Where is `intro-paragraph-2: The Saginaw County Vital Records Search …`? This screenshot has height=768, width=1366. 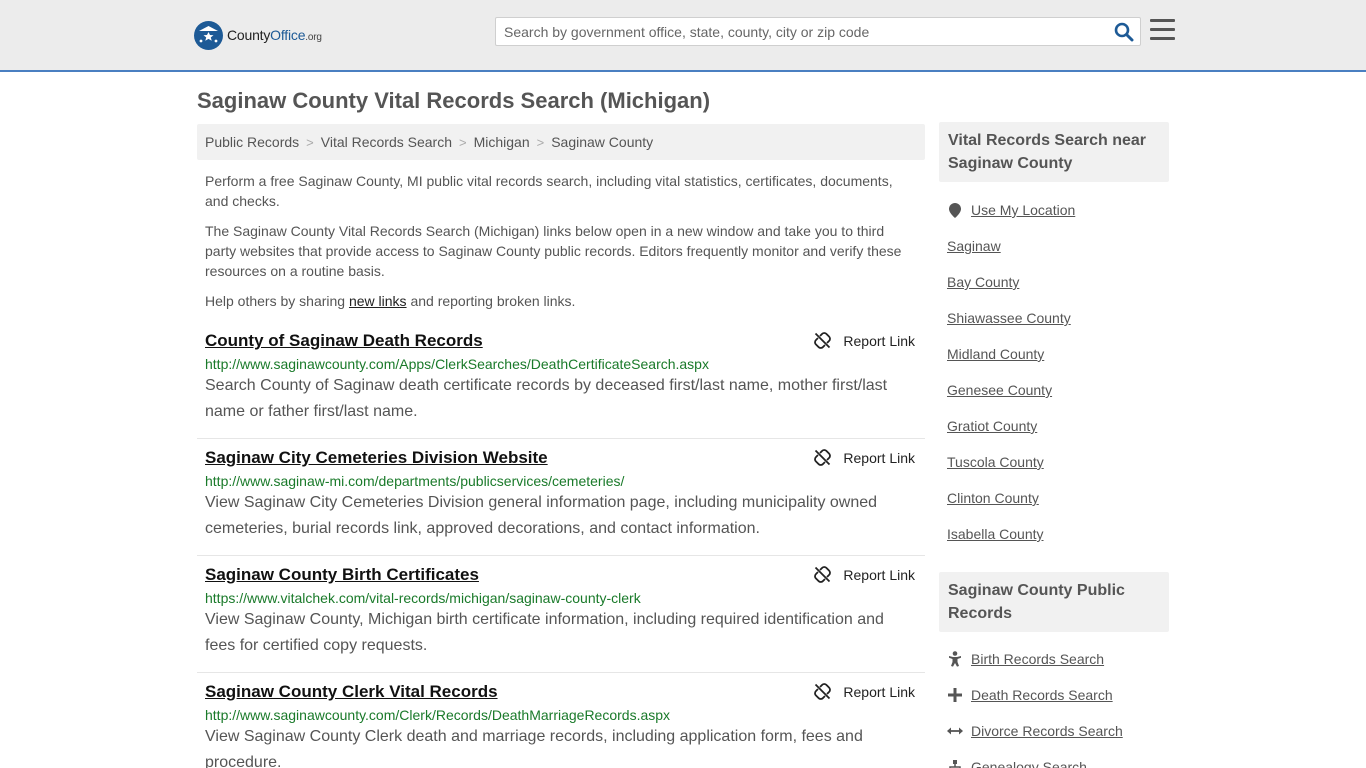 intro-paragraph-2: The Saginaw County Vital Records Search … is located at coordinates (553, 251).